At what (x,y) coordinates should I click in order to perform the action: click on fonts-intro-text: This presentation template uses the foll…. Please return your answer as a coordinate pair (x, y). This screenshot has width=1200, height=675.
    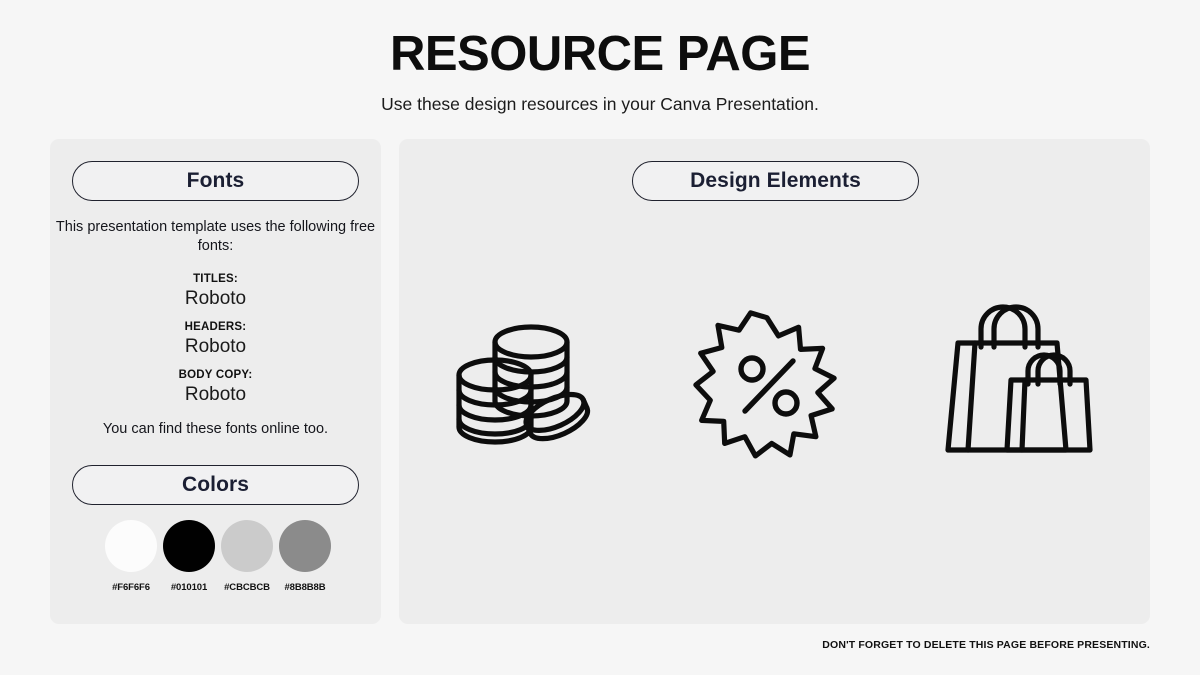
    Looking at the image, I should click on (215, 236).